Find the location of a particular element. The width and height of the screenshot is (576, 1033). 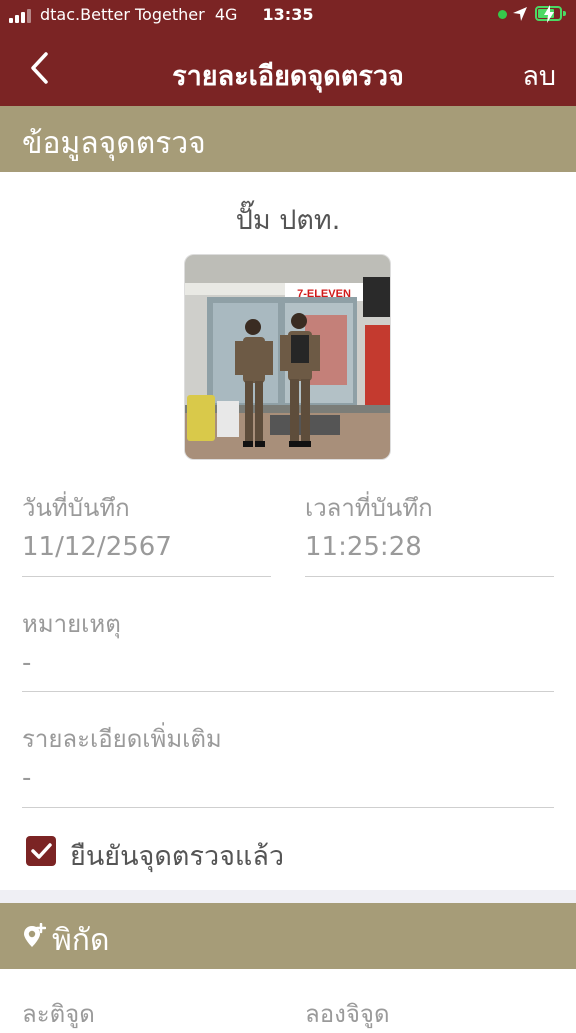

longitude-label: ลองจิจูด is located at coordinates (347, 1014).